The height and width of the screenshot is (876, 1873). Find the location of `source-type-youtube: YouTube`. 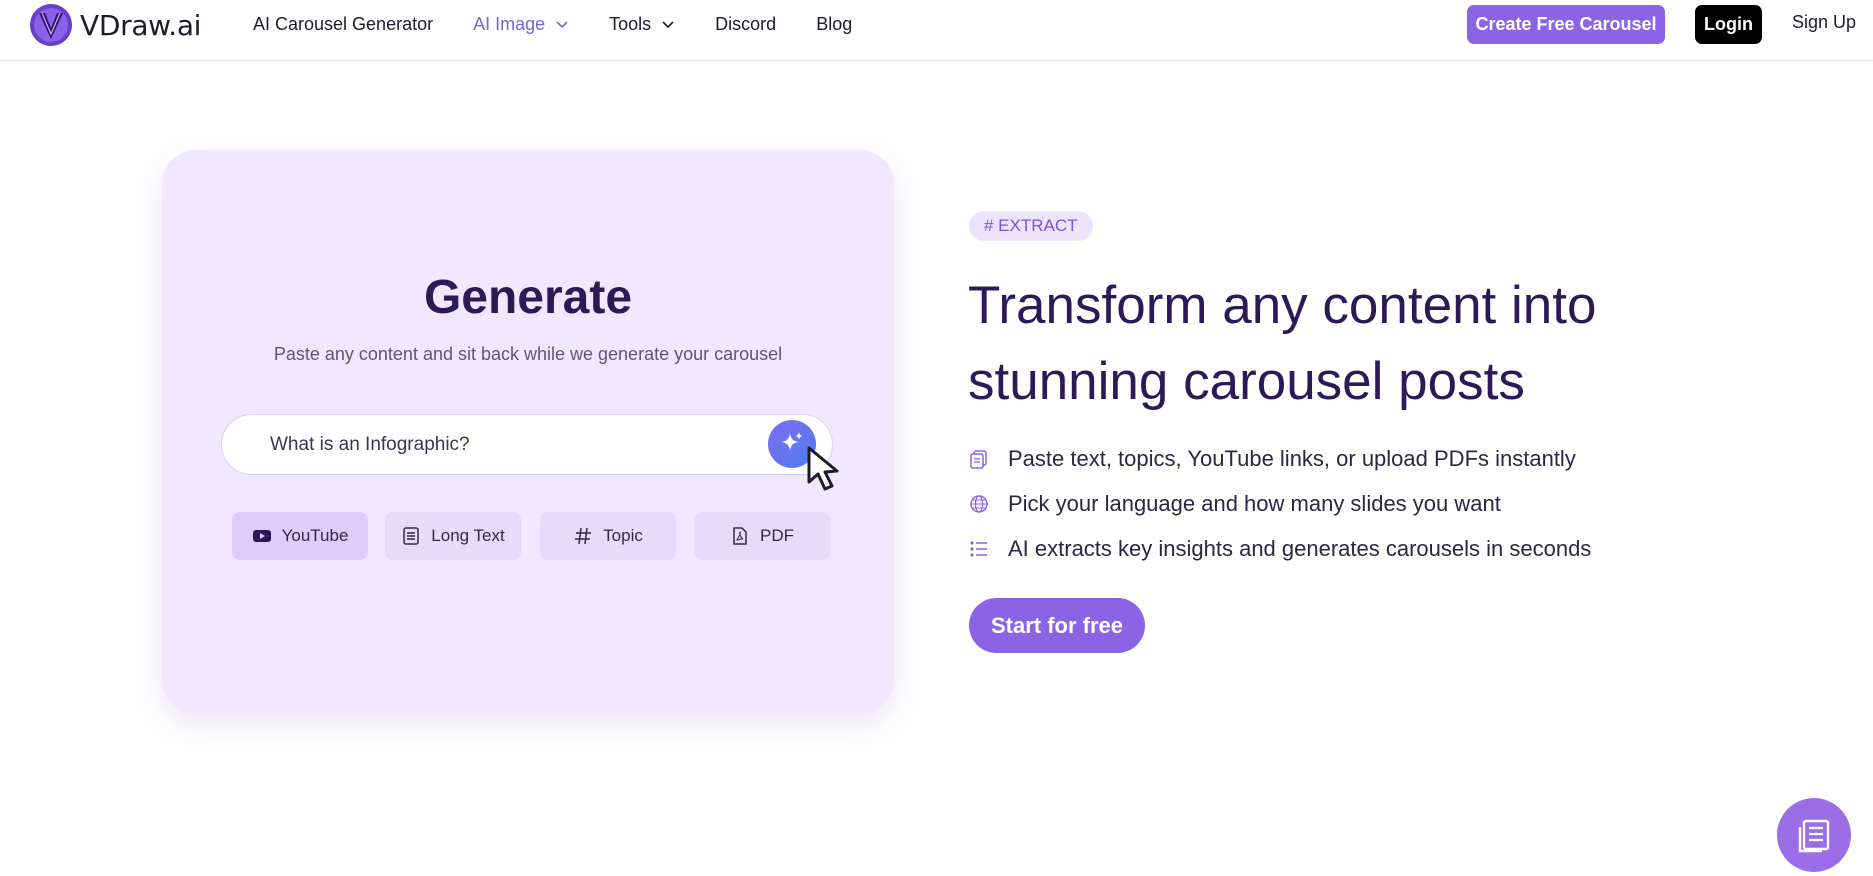

source-type-youtube: YouTube is located at coordinates (300, 536).